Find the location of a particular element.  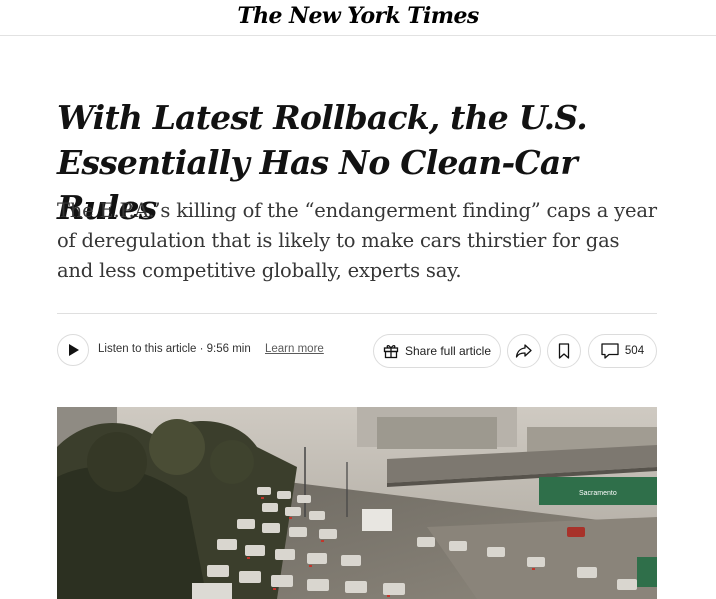

learn-more-link: Learn more is located at coordinates (294, 349).